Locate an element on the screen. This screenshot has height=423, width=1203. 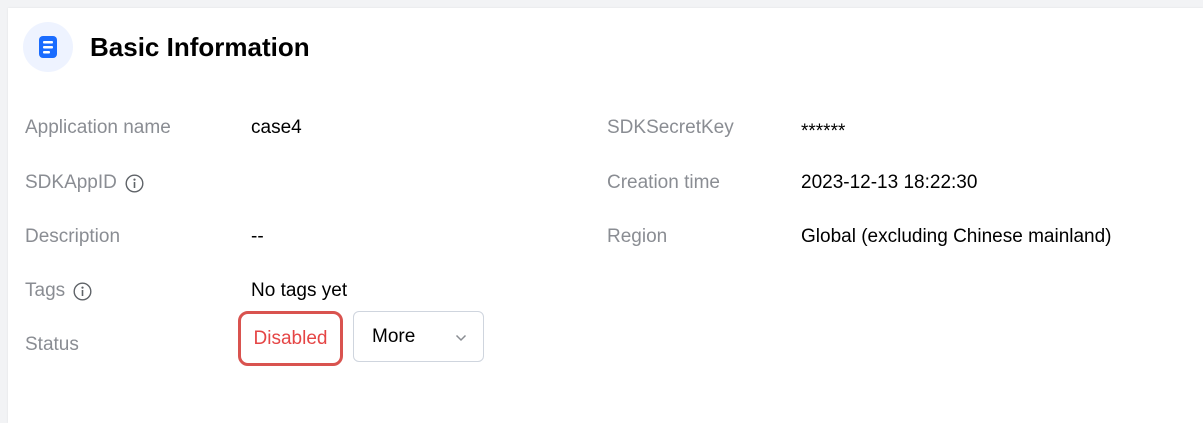
application-name-value: case4 is located at coordinates (276, 127).